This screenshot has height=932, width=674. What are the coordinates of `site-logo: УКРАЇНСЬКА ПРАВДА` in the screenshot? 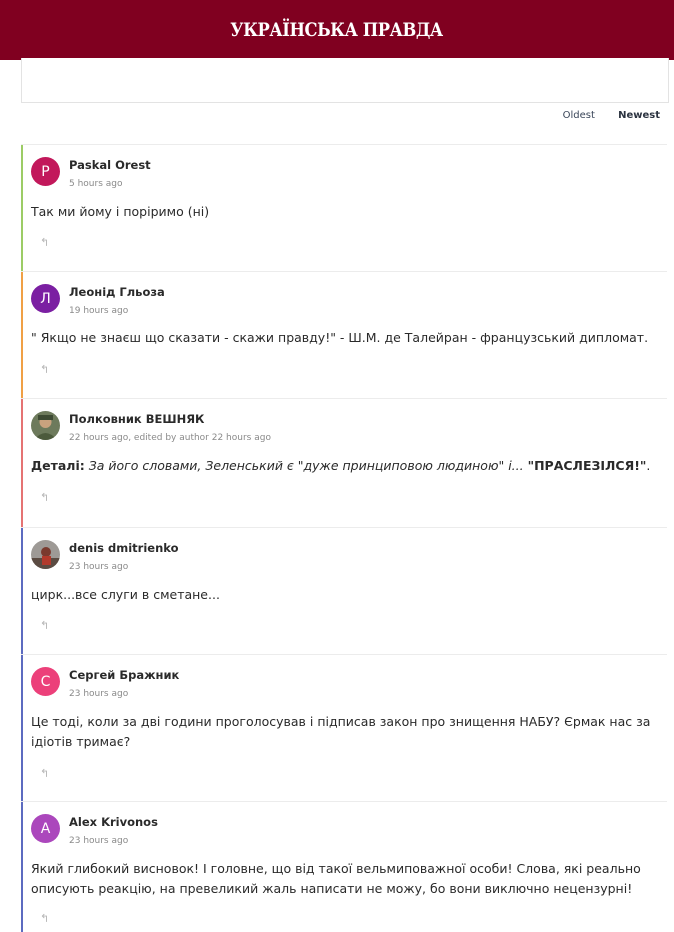 It's located at (337, 30).